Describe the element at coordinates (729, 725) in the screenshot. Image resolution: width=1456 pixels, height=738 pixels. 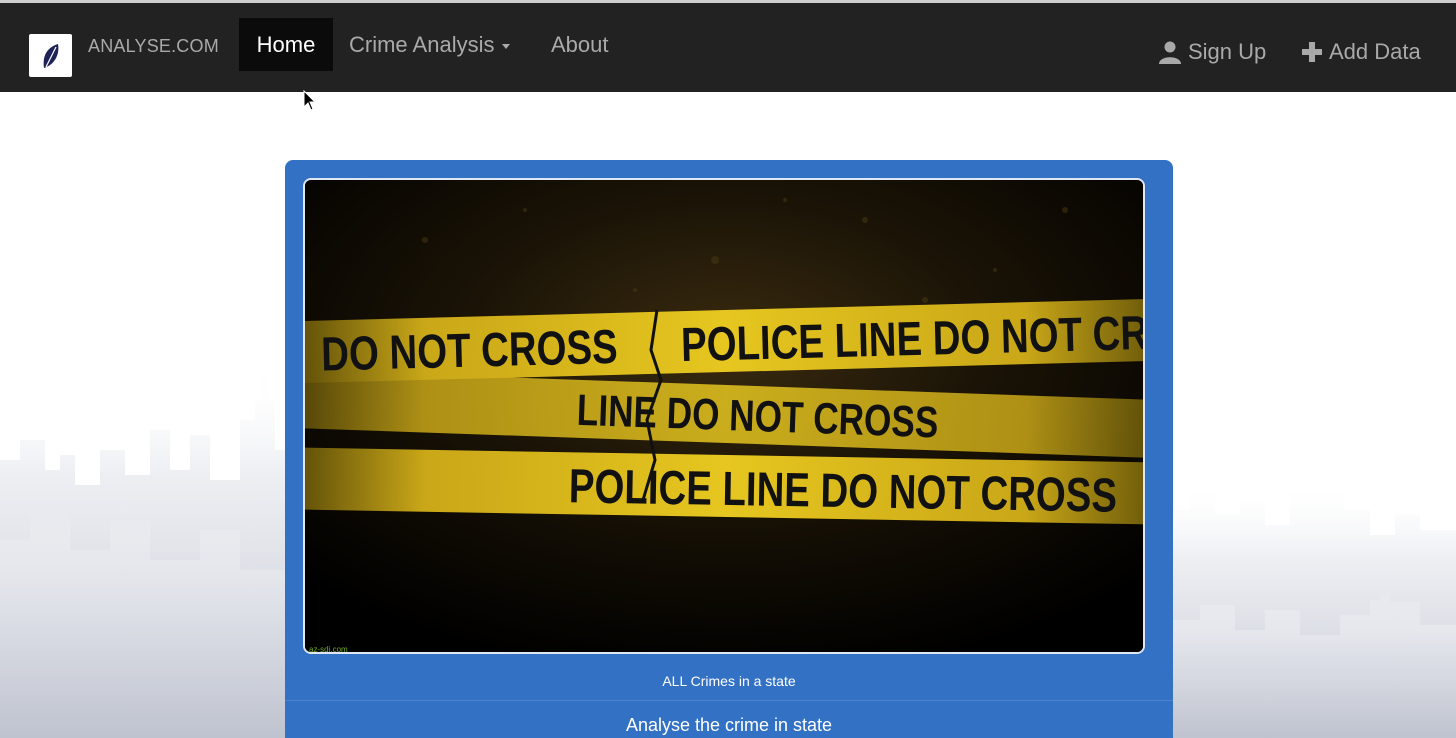
I see `caption-title: Analyse the crime in state` at that location.